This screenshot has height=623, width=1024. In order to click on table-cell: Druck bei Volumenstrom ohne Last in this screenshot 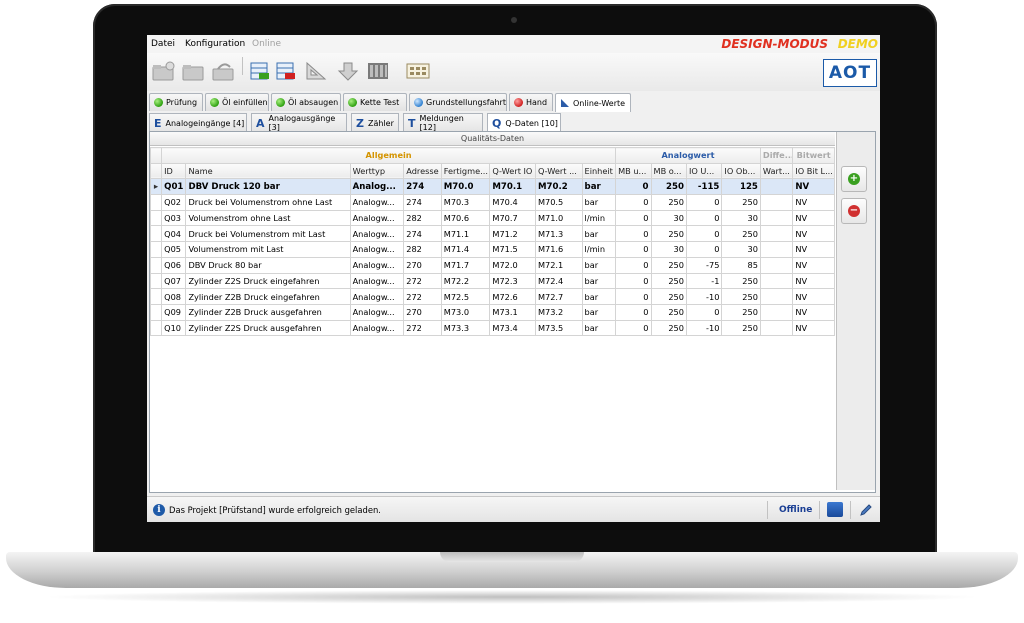, I will do `click(268, 202)`.